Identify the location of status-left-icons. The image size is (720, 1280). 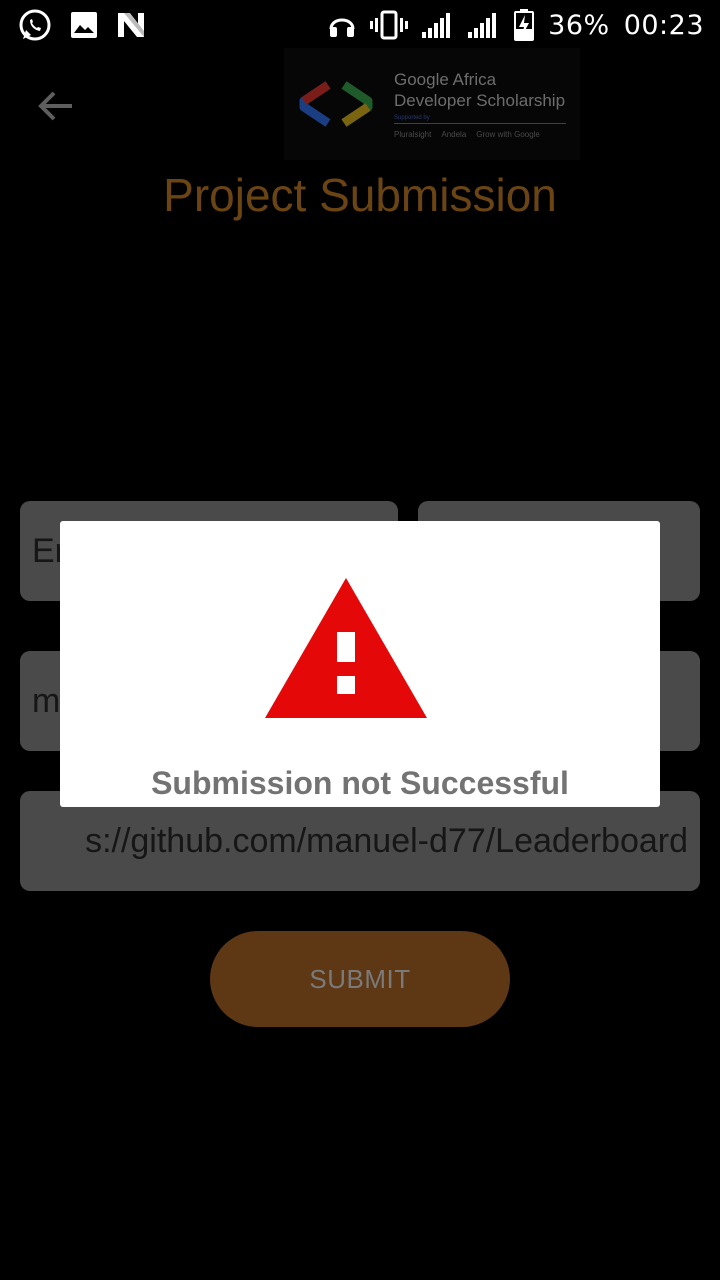
(82, 25).